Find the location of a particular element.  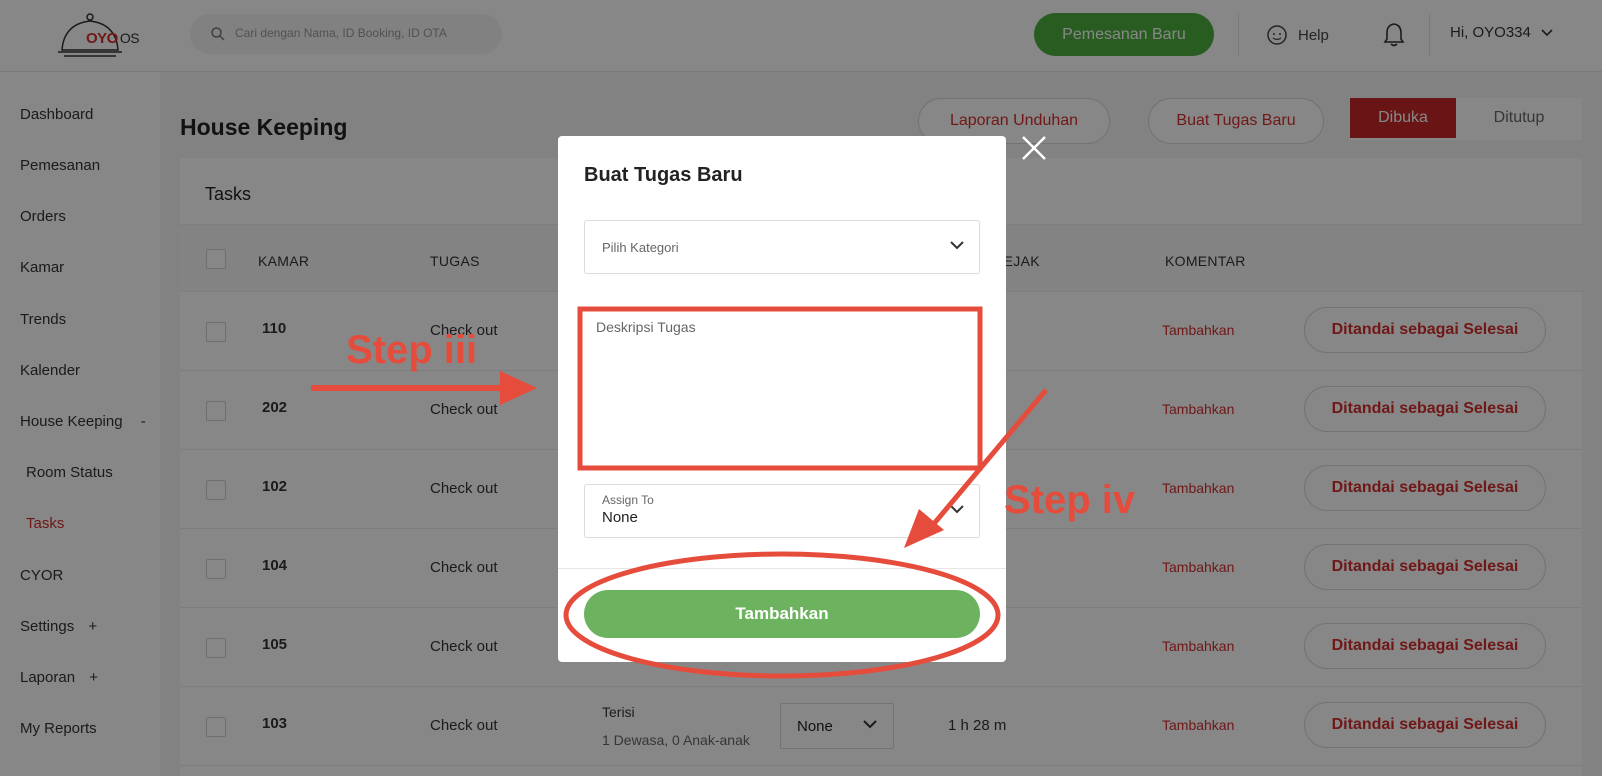

assign-to-value: None is located at coordinates (620, 517).